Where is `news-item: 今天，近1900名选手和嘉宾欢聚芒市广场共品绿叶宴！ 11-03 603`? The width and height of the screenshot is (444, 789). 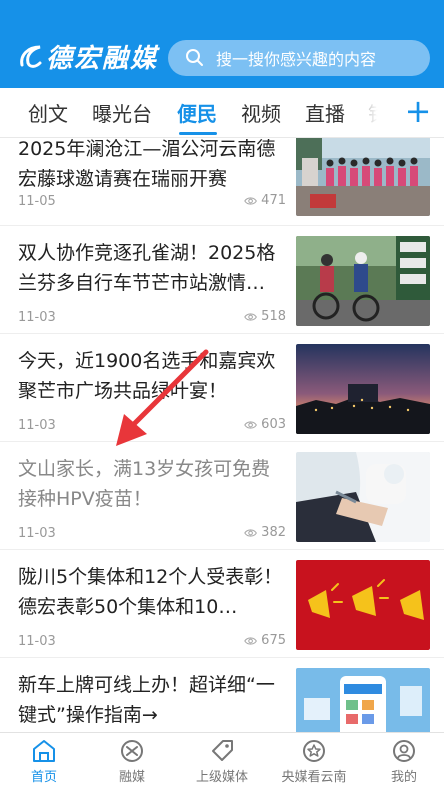
news-item: 今天，近1900名选手和嘉宾欢聚芒市广场共品绿叶宴！ 11-03 603 is located at coordinates (222, 388).